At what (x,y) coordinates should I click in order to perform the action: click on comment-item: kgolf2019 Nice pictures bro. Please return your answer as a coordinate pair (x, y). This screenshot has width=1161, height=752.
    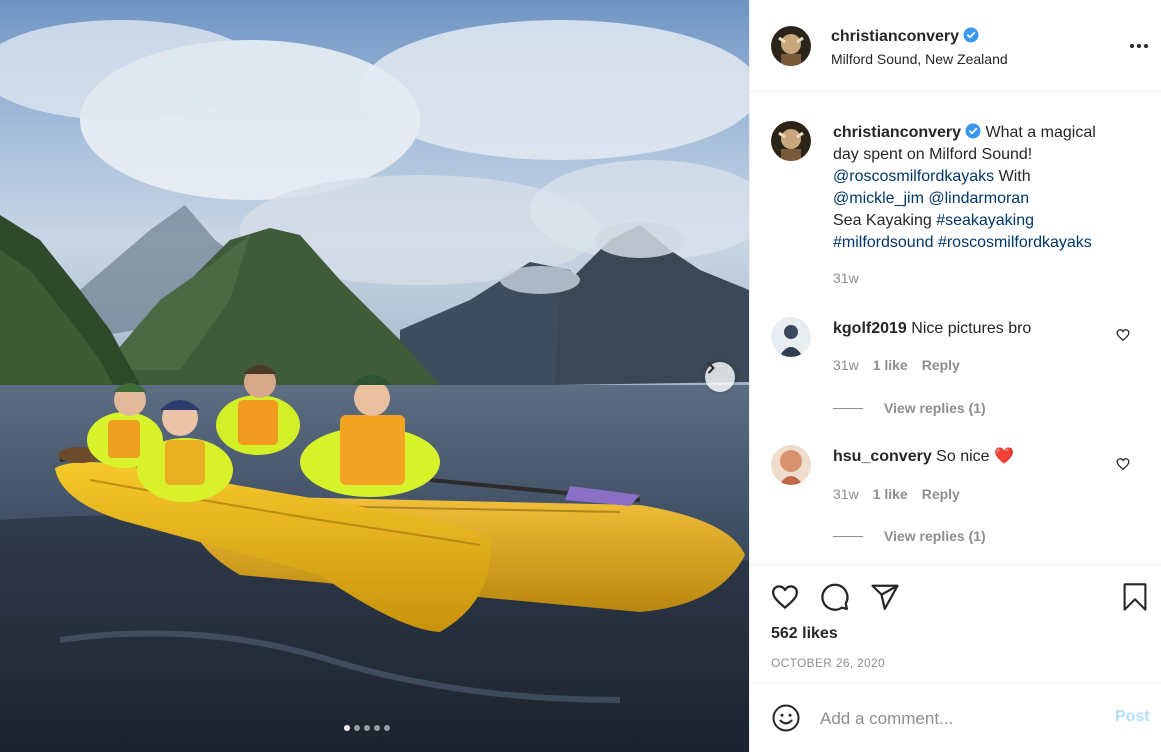
    Looking at the image, I should click on (932, 329).